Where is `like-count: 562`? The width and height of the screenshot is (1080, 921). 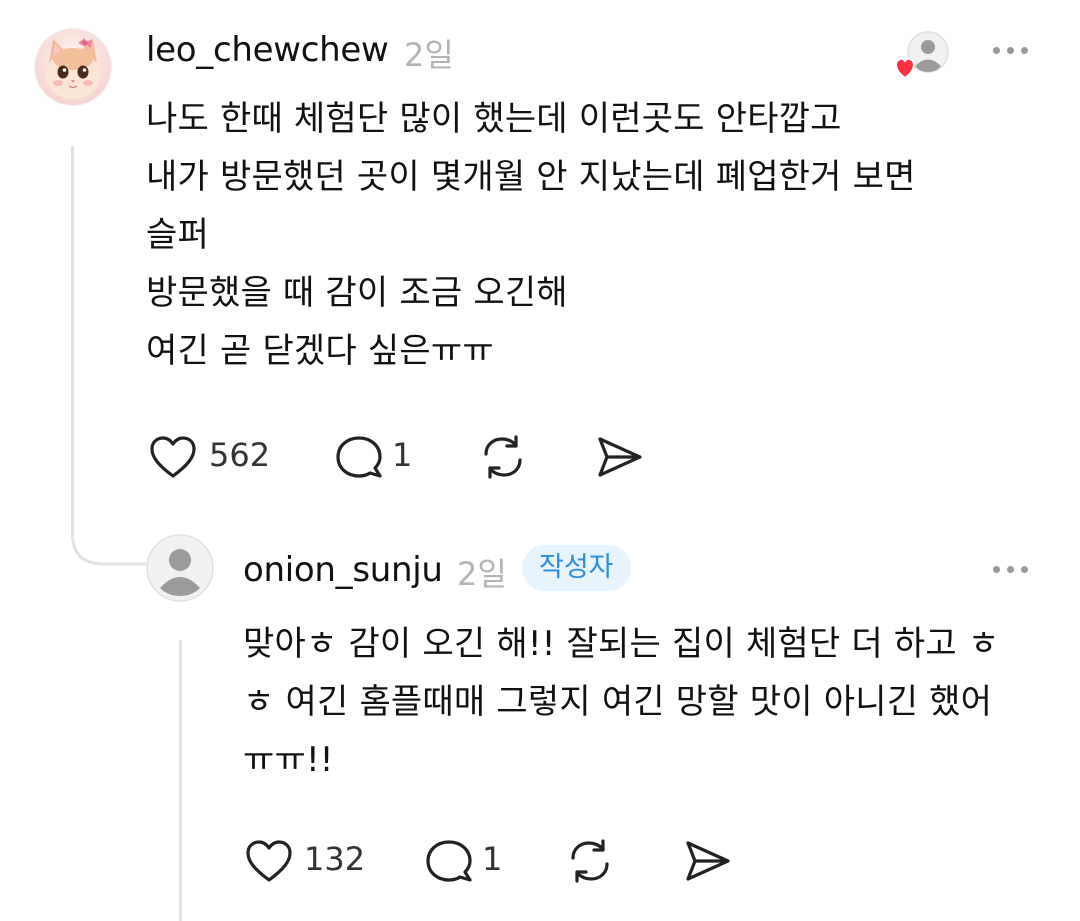
like-count: 562 is located at coordinates (240, 455).